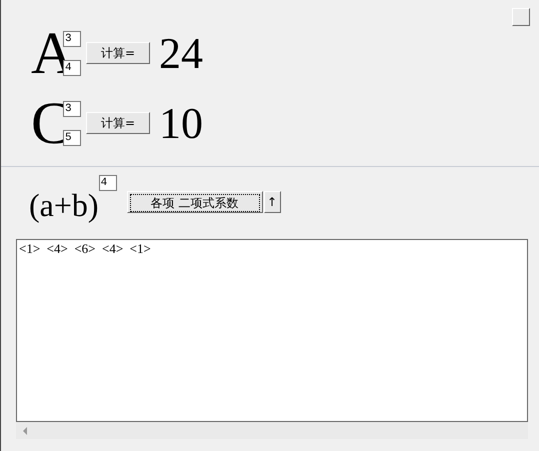  What do you see at coordinates (107, 183) in the screenshot?
I see `exponent-field: 4` at bounding box center [107, 183].